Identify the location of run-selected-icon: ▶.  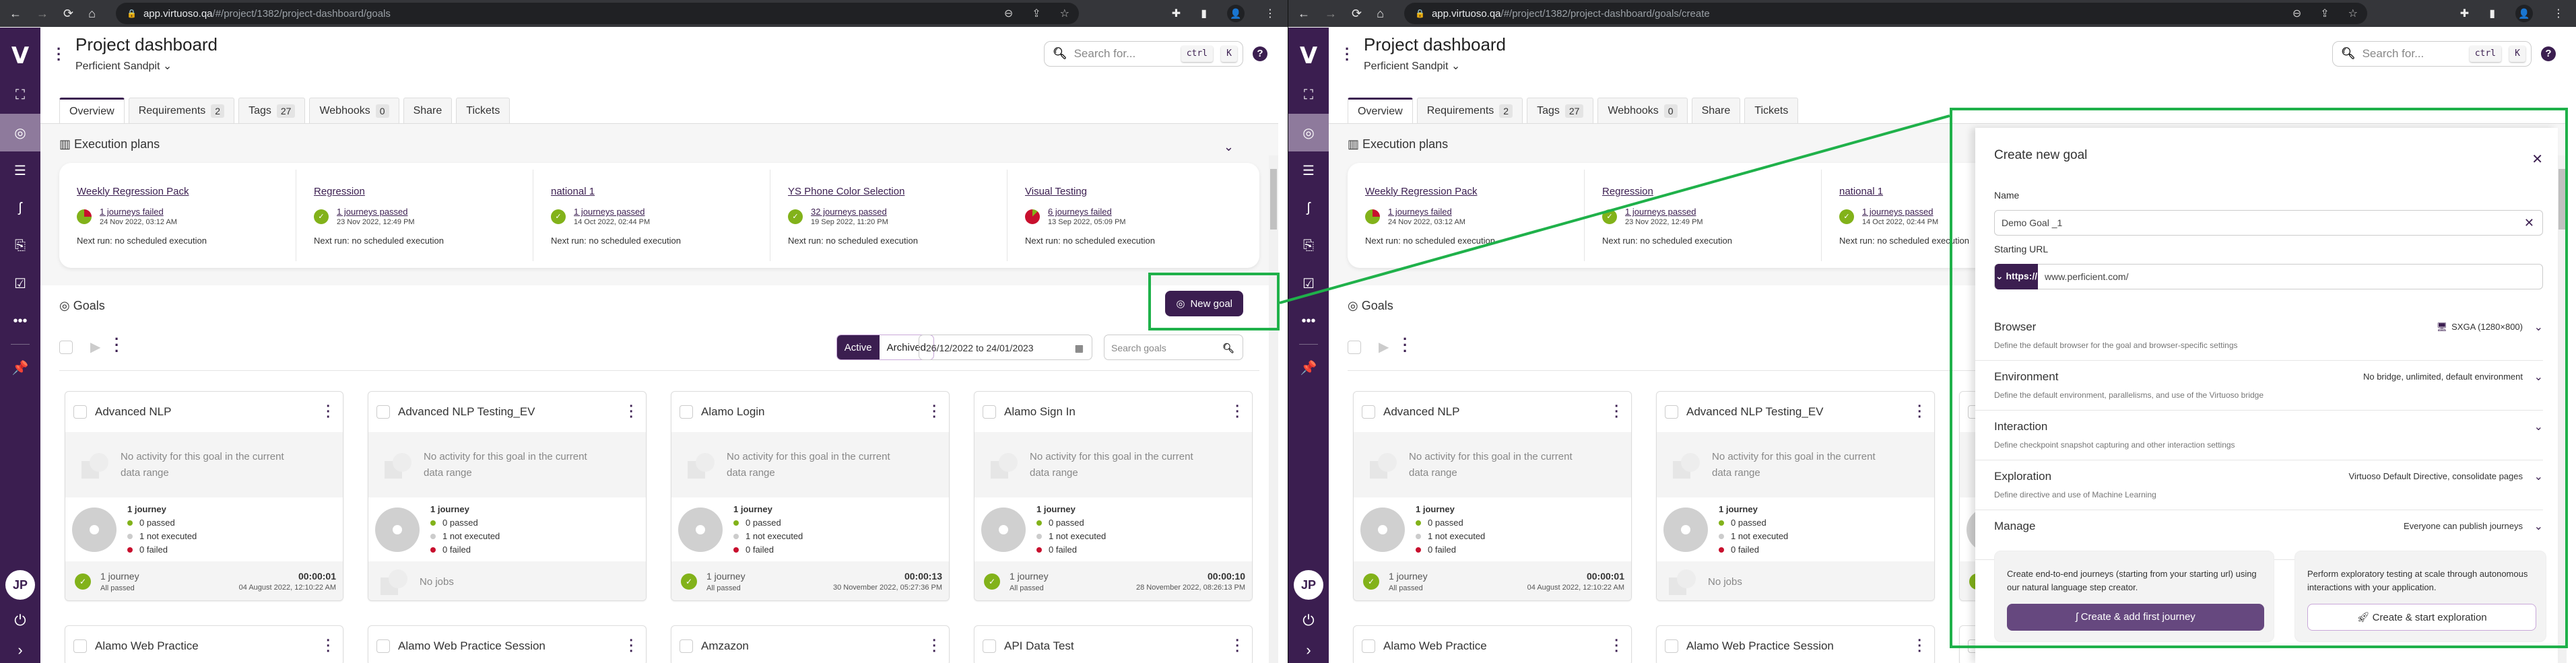
(1384, 347).